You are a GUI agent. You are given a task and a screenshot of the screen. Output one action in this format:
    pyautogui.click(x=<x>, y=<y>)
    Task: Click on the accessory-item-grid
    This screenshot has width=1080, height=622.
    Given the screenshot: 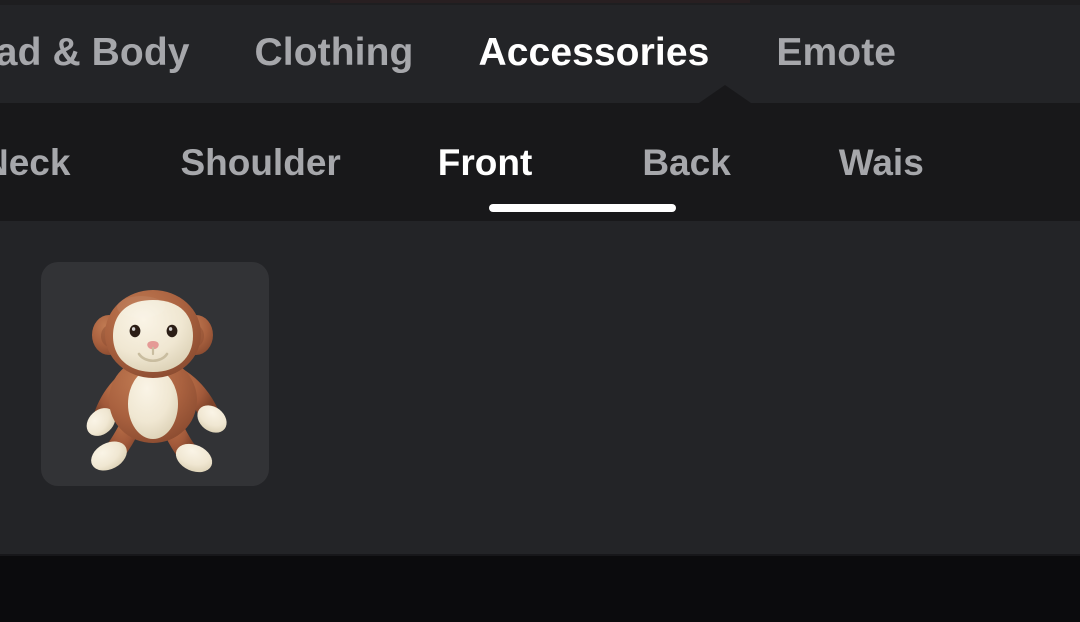 What is the action you would take?
    pyautogui.click(x=155, y=374)
    